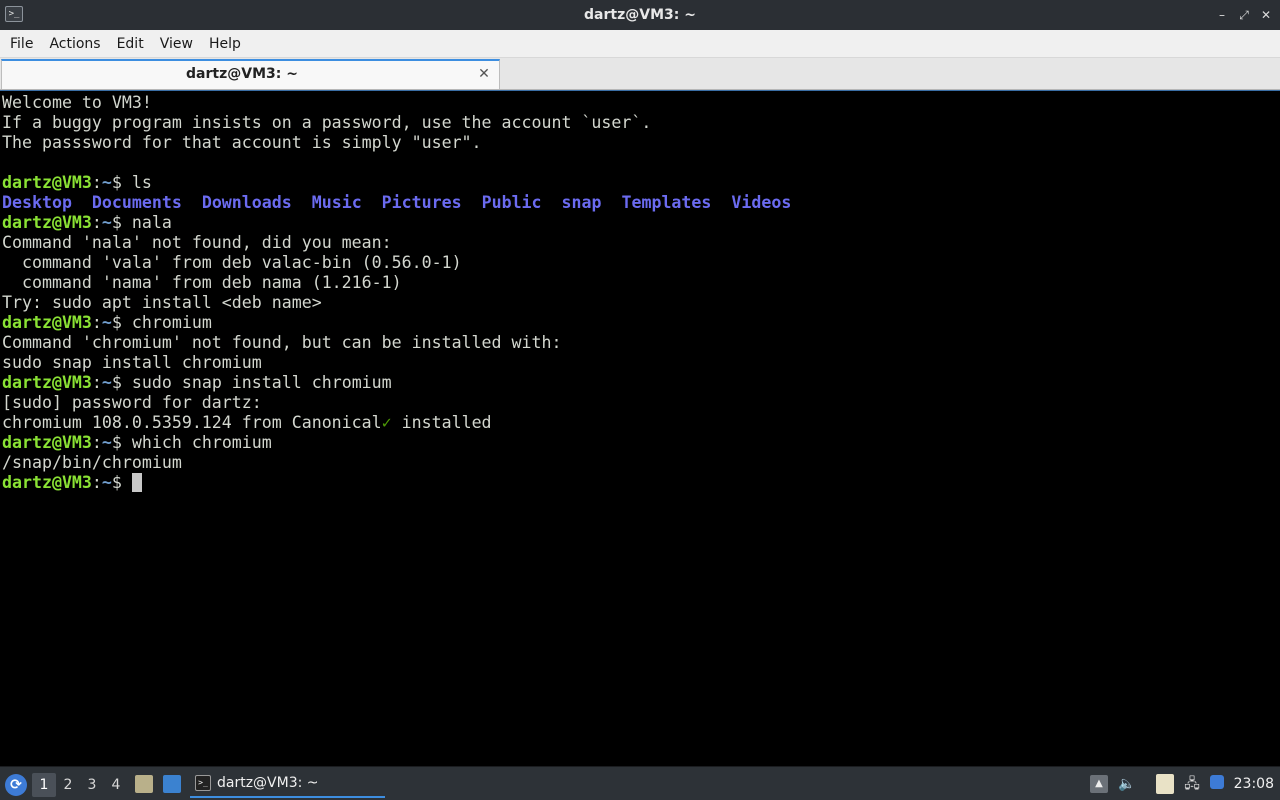  I want to click on window-title: dartz@VM3: ~, so click(640, 15).